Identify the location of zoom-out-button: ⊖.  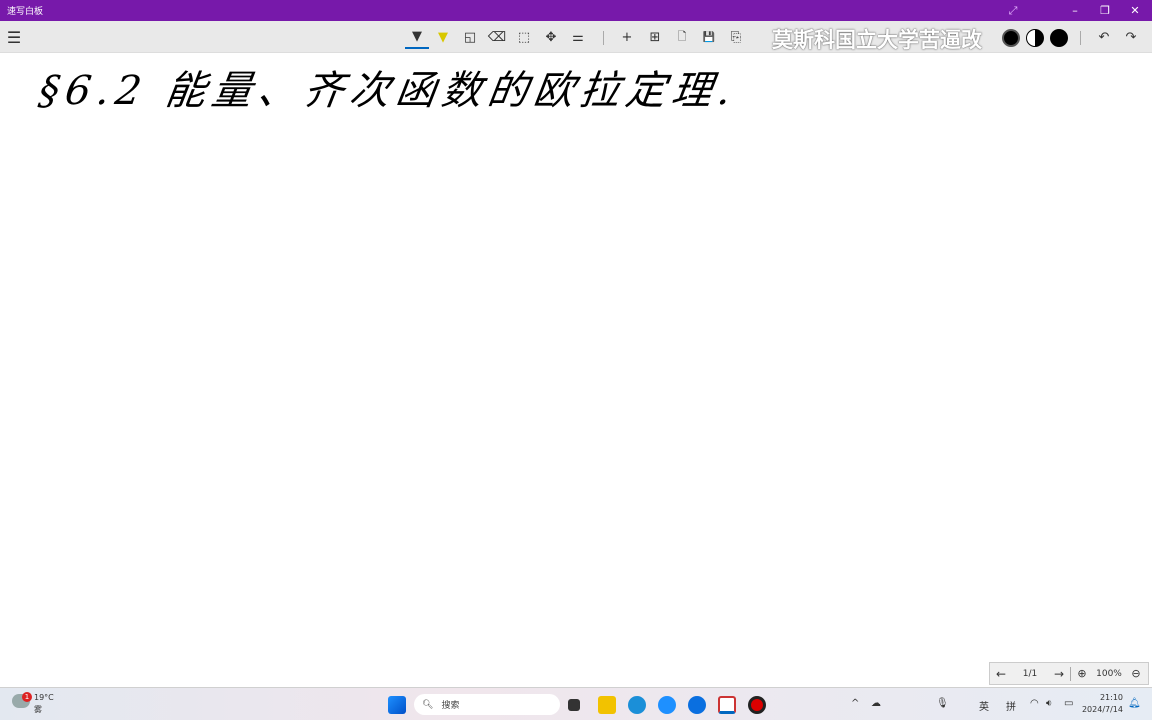
(1136, 673).